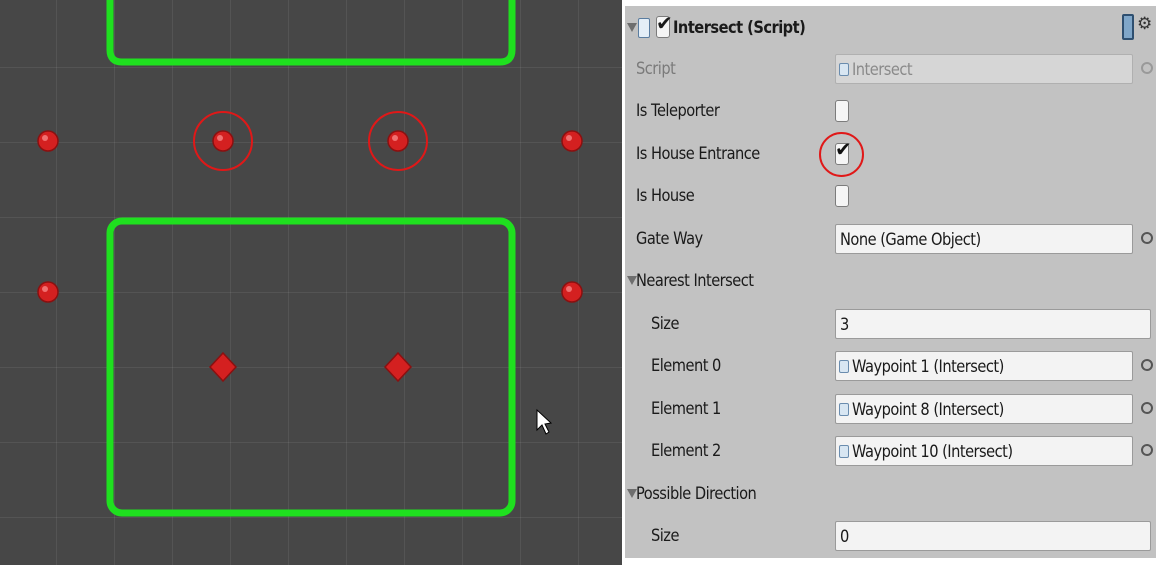  Describe the element at coordinates (686, 451) in the screenshot. I see `element-label: Element 2` at that location.